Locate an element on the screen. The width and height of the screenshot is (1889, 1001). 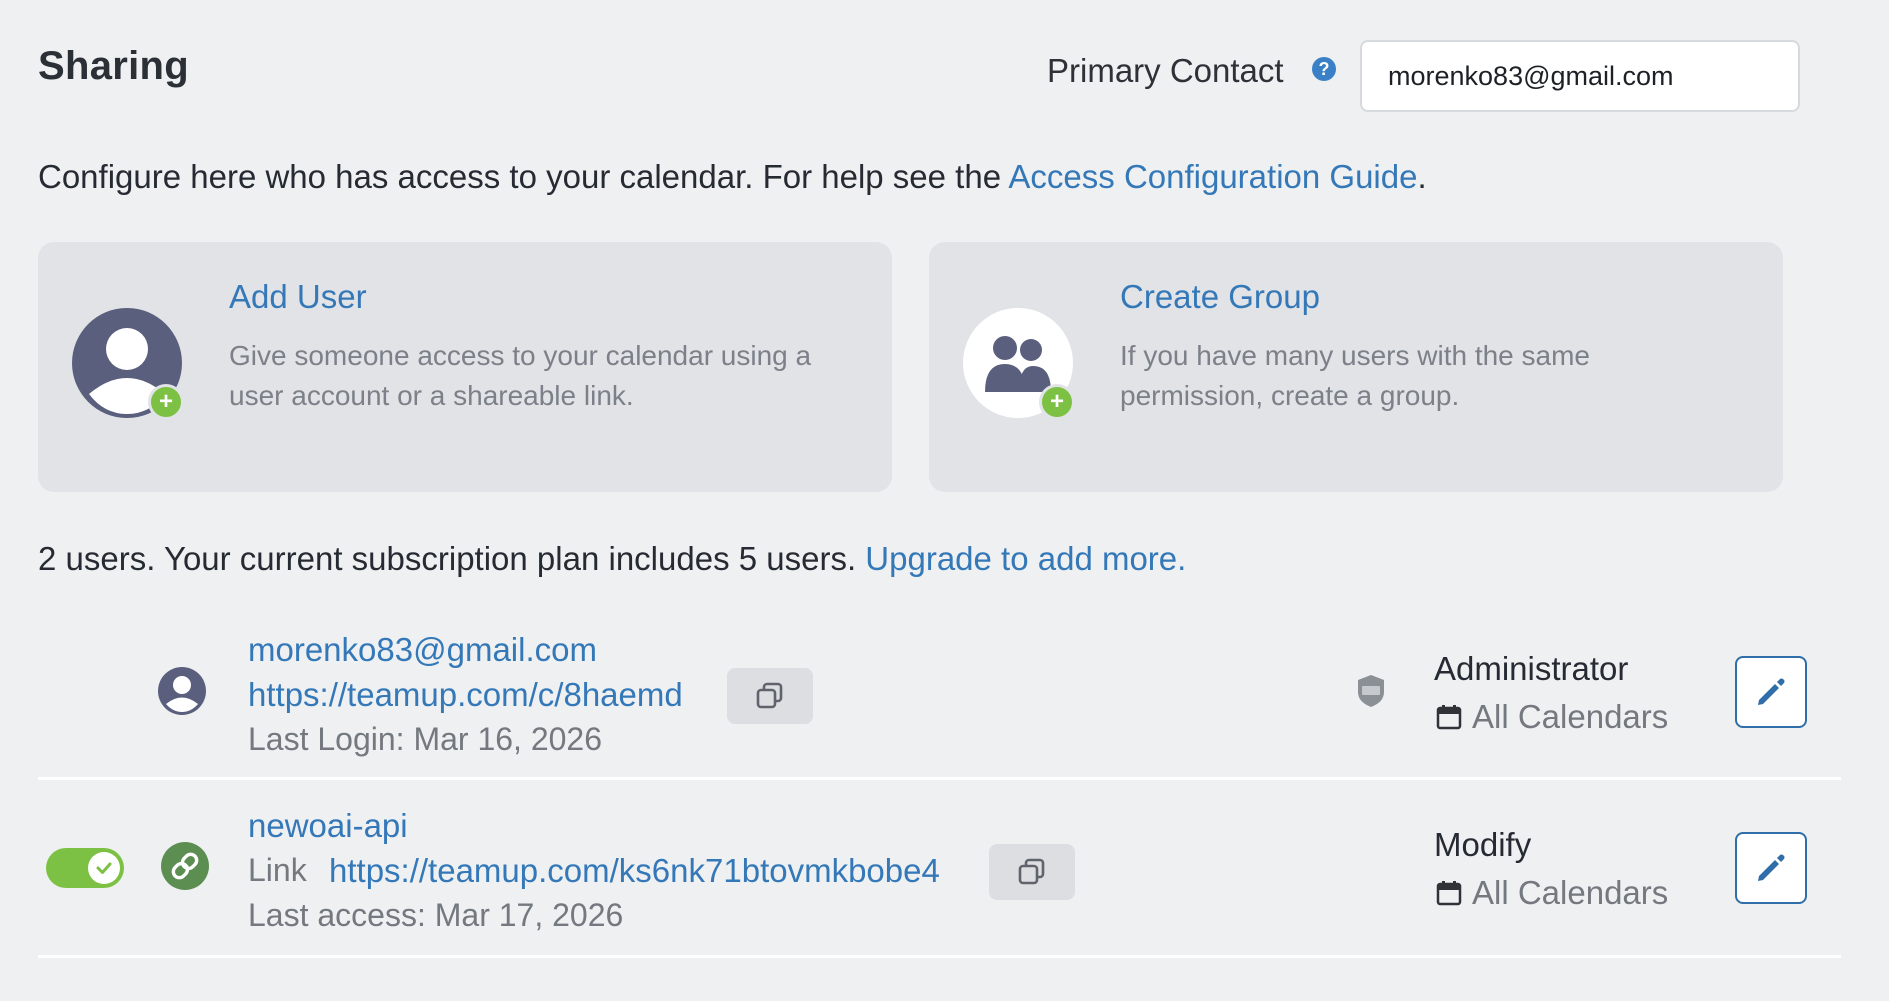
page-title: Sharing is located at coordinates (114, 66).